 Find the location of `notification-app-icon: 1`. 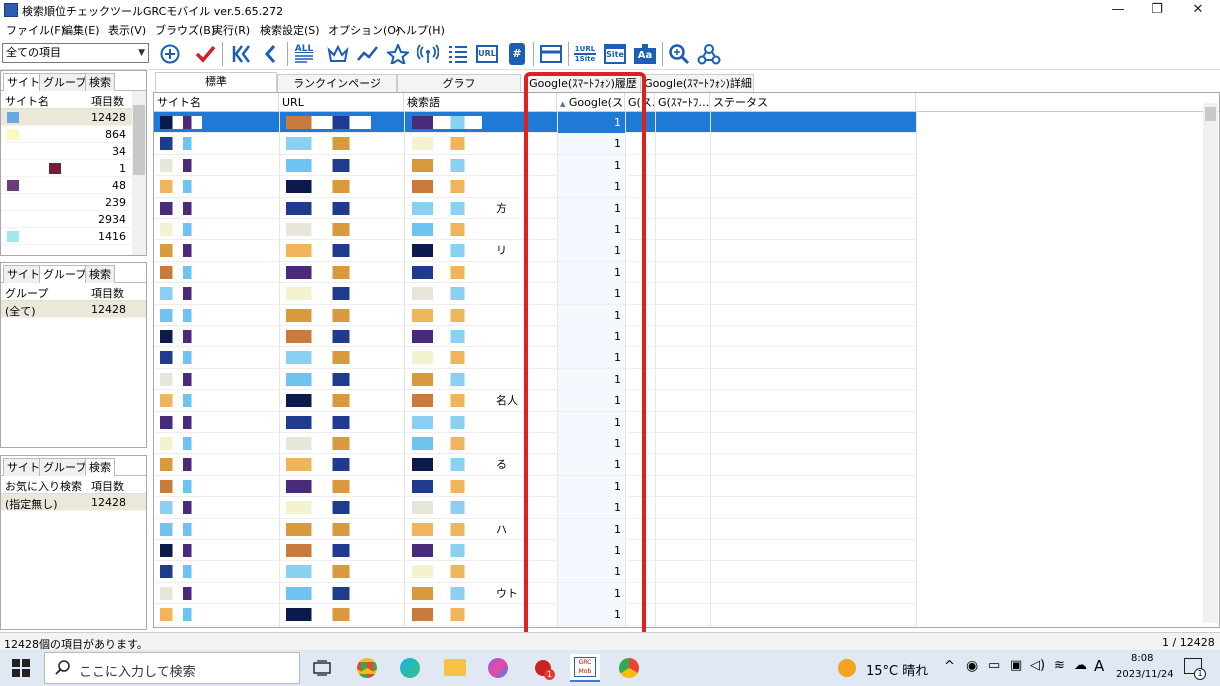

notification-app-icon: 1 is located at coordinates (544, 669).